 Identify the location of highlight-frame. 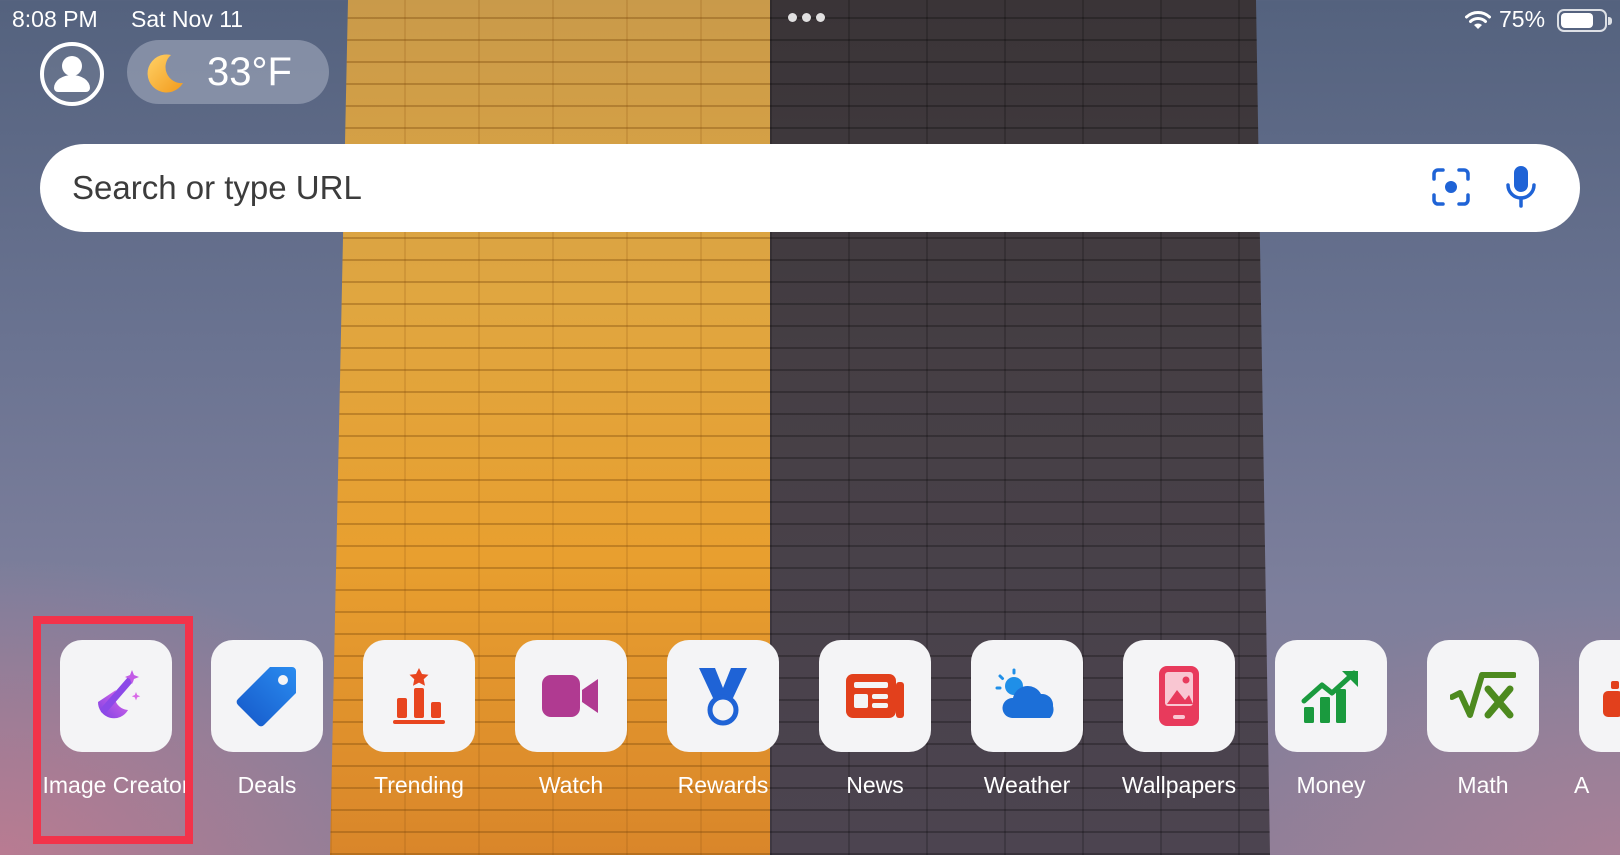
(113, 730).